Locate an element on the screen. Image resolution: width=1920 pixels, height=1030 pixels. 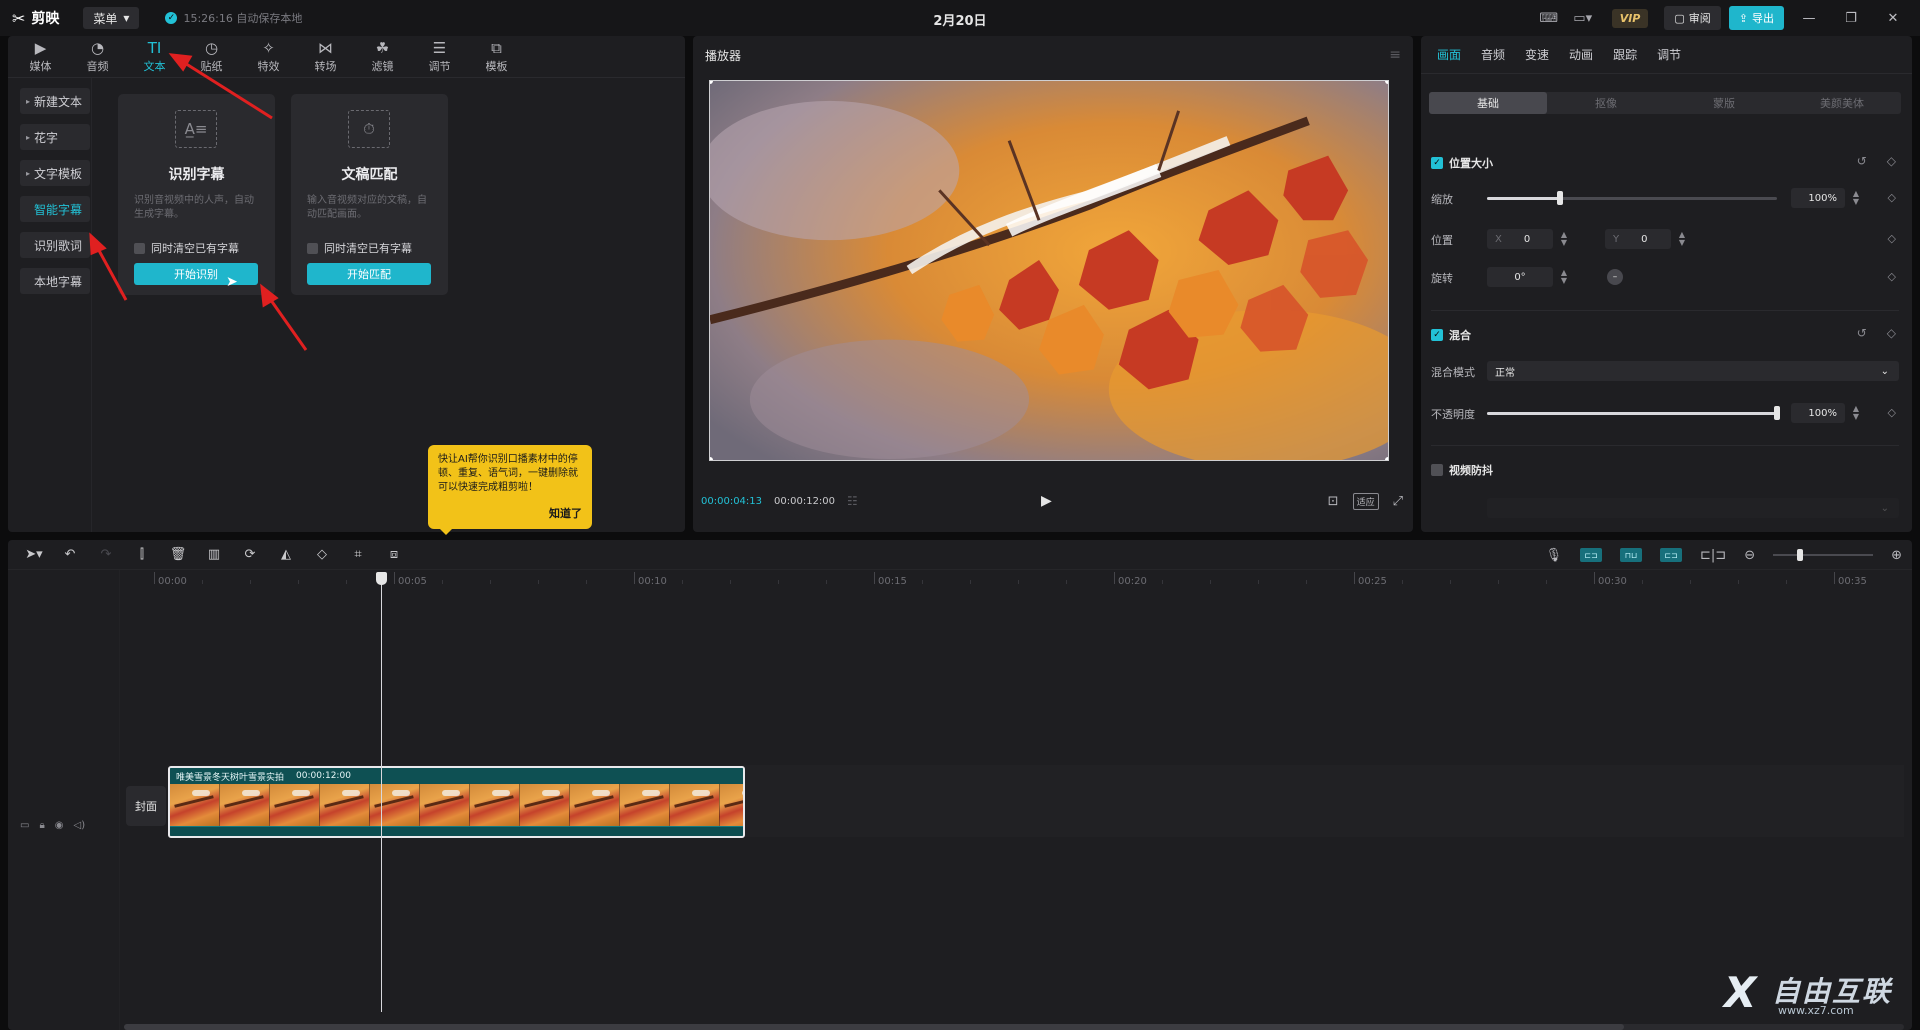
cover-button: 封面 is located at coordinates (146, 806).